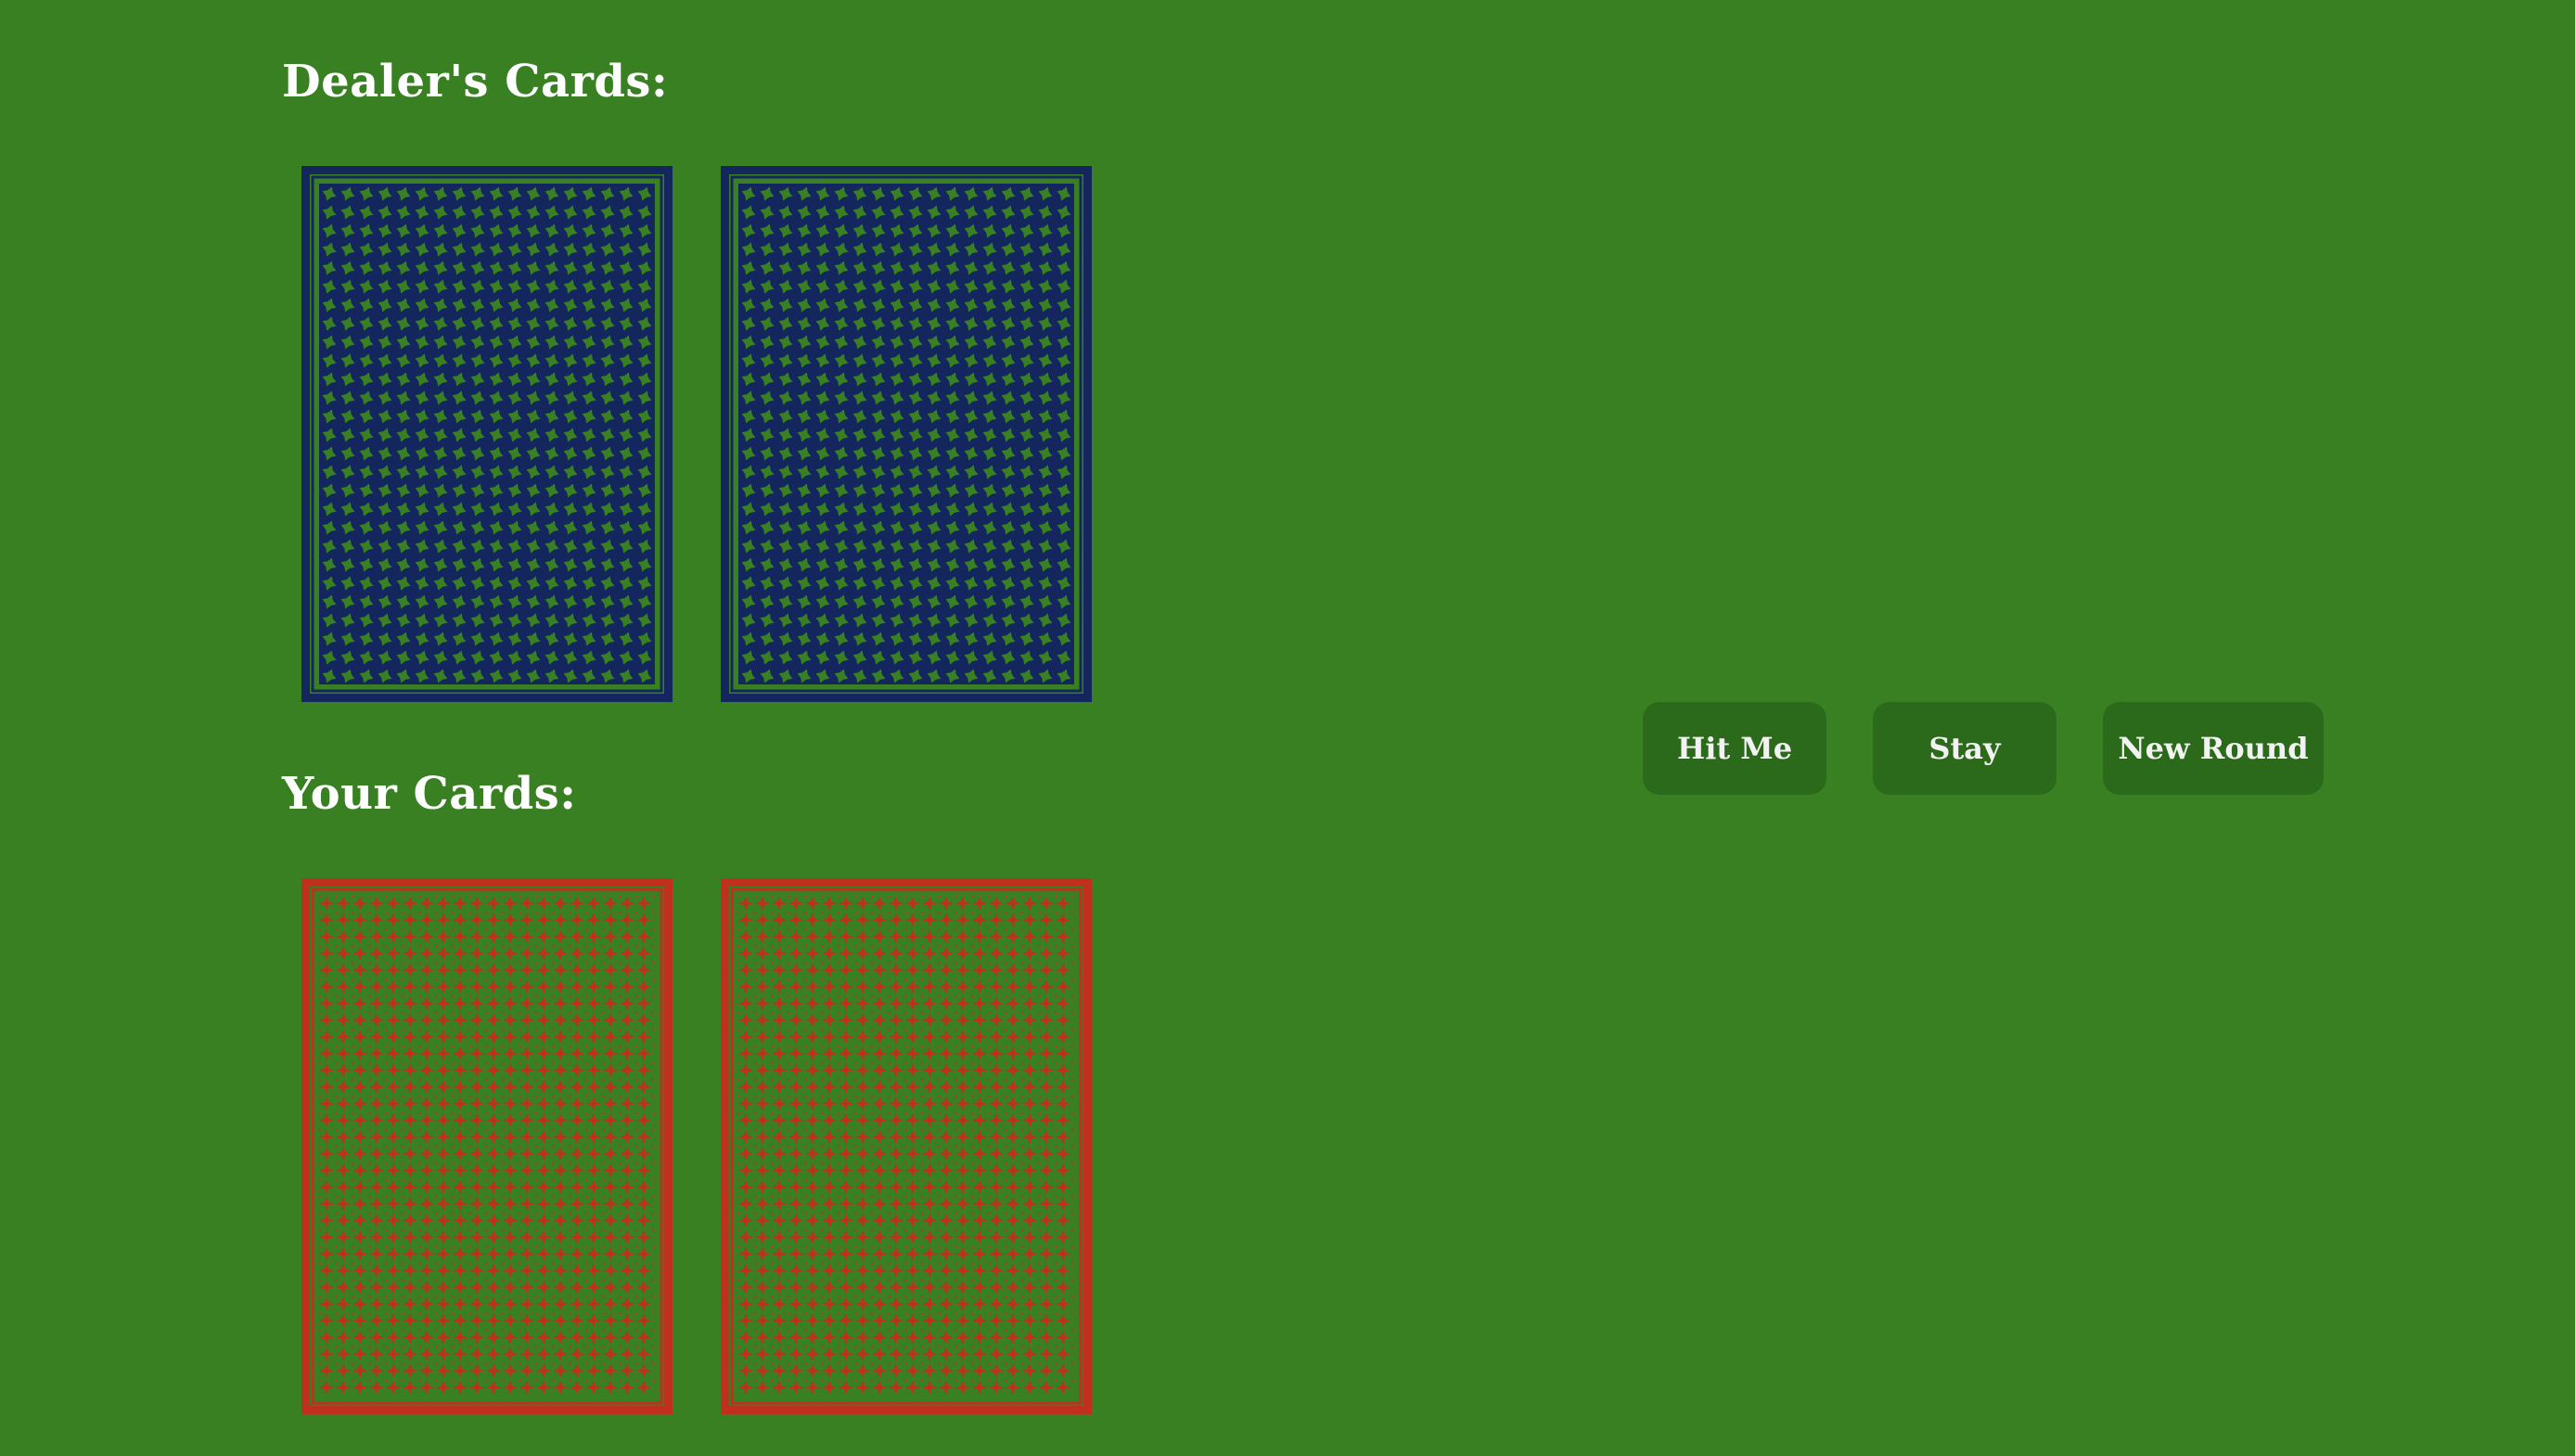  What do you see at coordinates (1734, 748) in the screenshot?
I see `hit-me-button: Hit Me` at bounding box center [1734, 748].